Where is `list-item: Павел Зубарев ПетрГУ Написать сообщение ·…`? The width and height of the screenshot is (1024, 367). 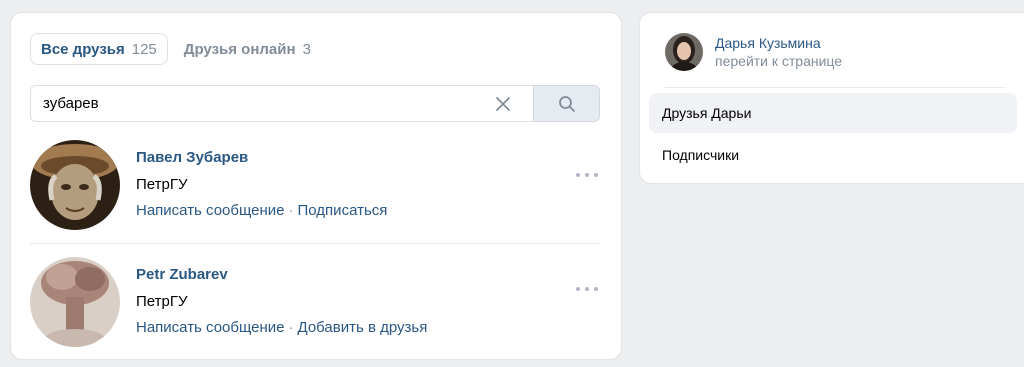 list-item: Павел Зубарев ПетрГУ Написать сообщение ·… is located at coordinates (315, 185).